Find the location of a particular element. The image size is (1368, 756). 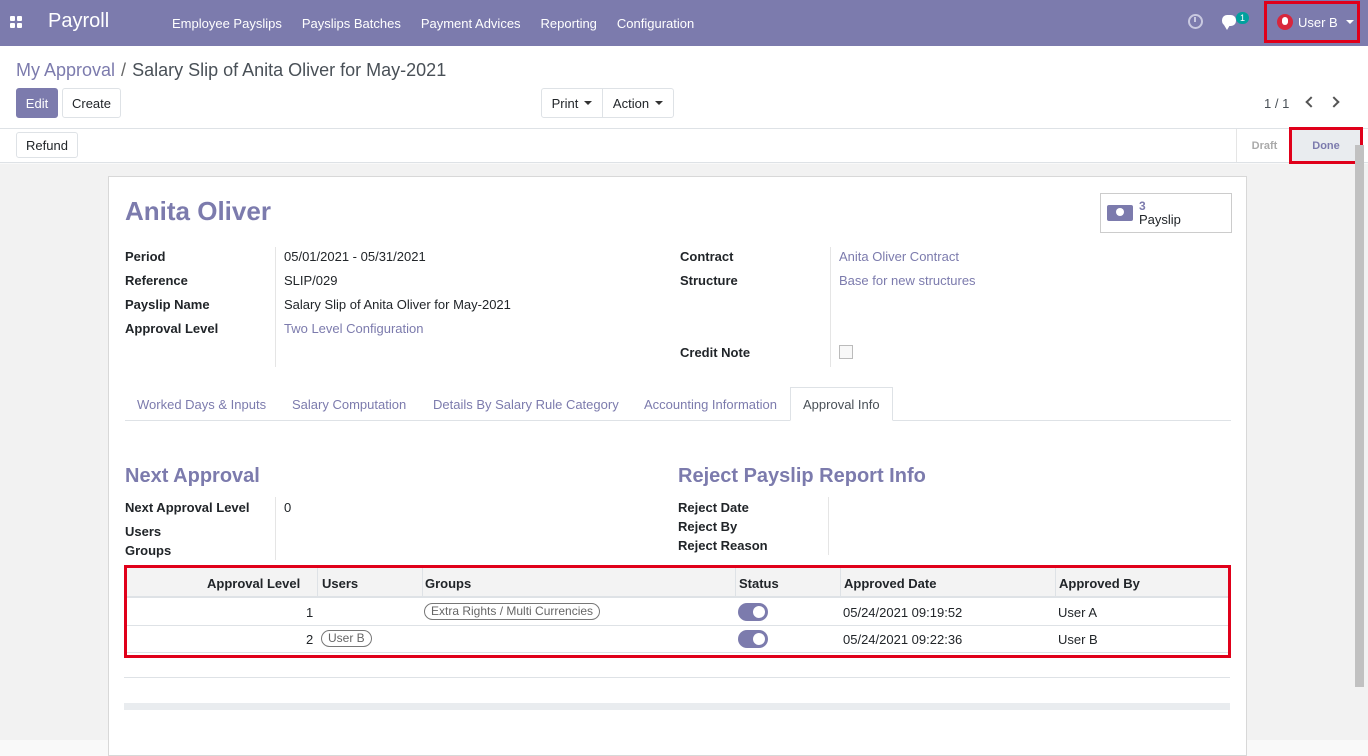

menu-configuration: Configuration is located at coordinates (655, 23).